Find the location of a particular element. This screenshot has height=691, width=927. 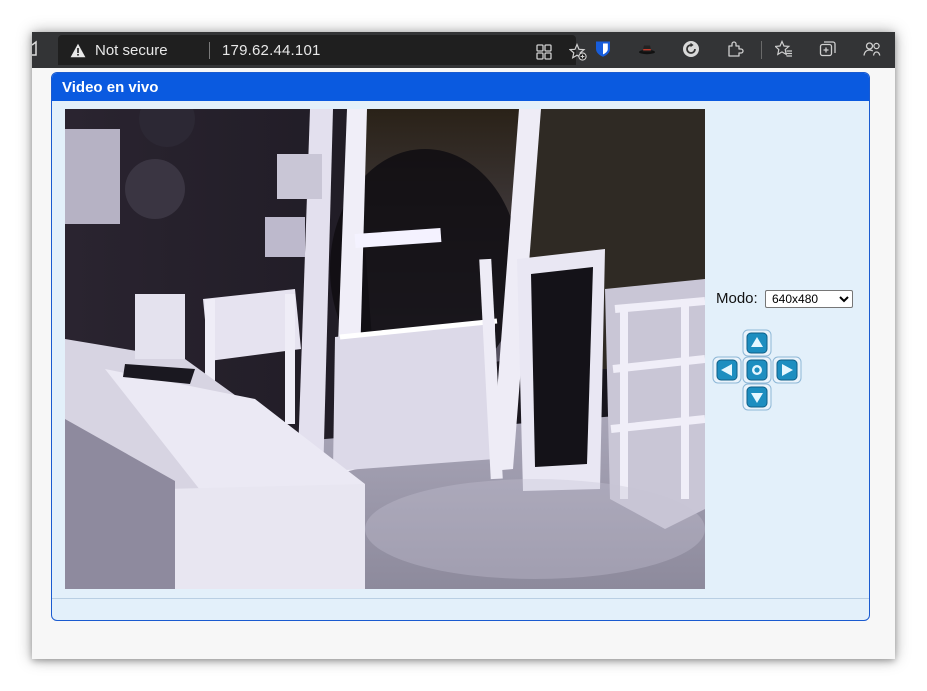

hat-extension-icon is located at coordinates (647, 49).